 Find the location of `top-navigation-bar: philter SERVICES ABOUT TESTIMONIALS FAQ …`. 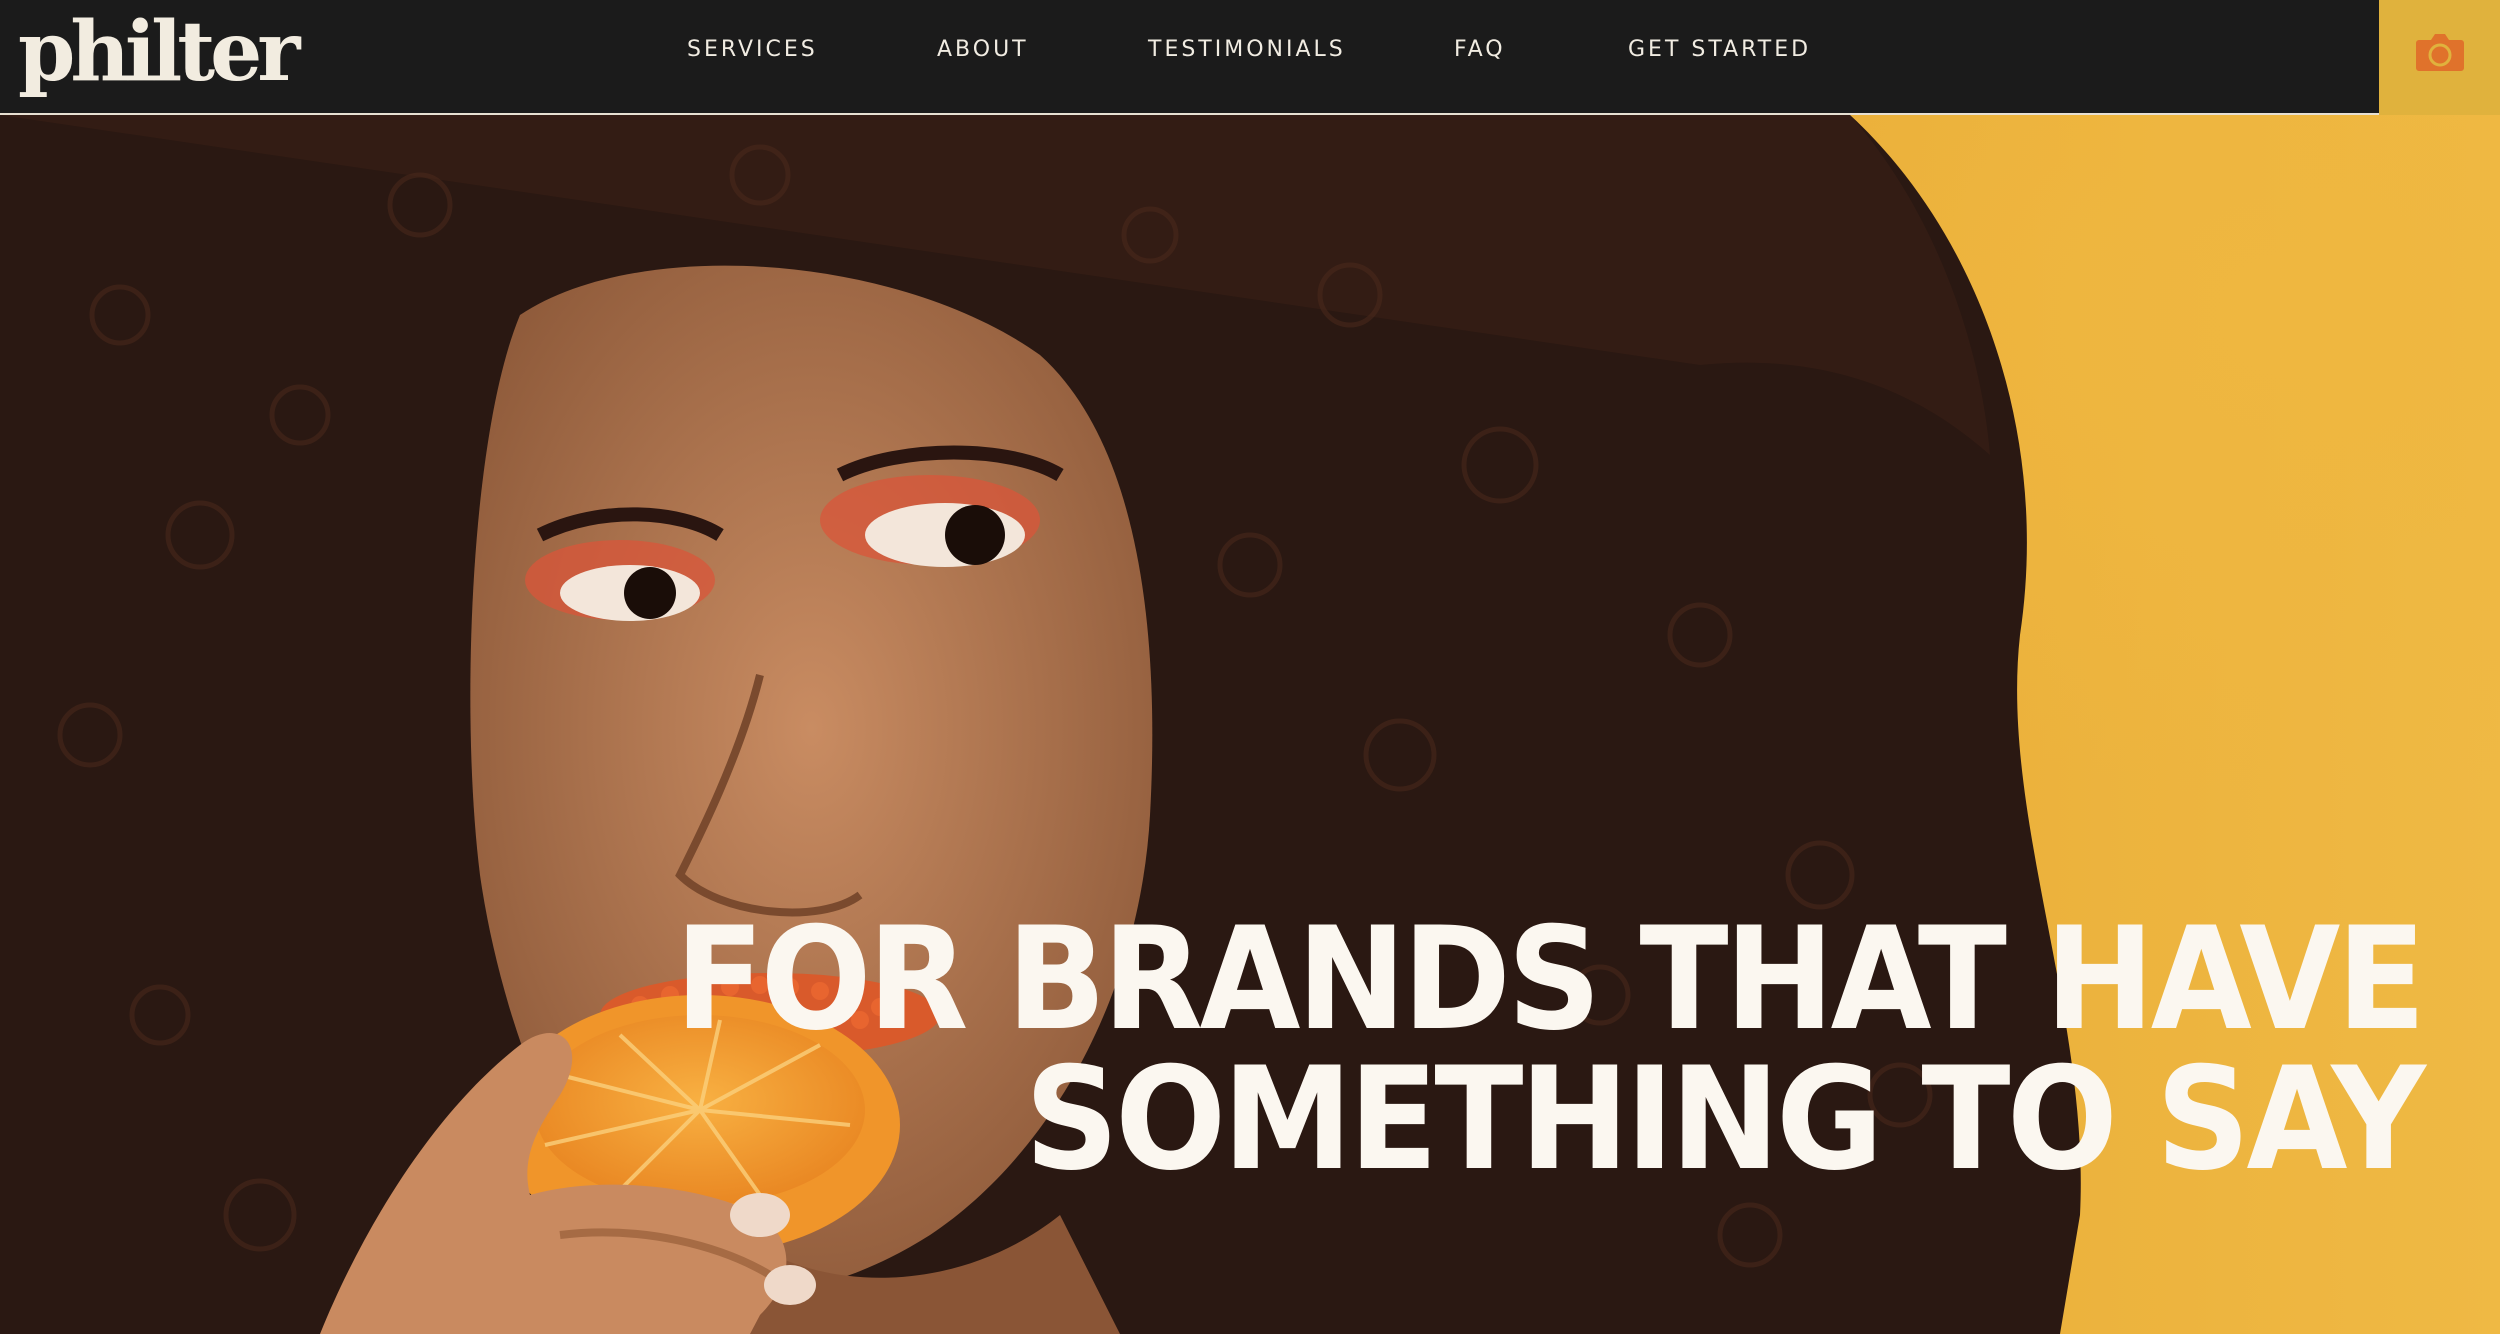

top-navigation-bar: philter SERVICES ABOUT TESTIMONIALS FAQ … is located at coordinates (1250, 57).